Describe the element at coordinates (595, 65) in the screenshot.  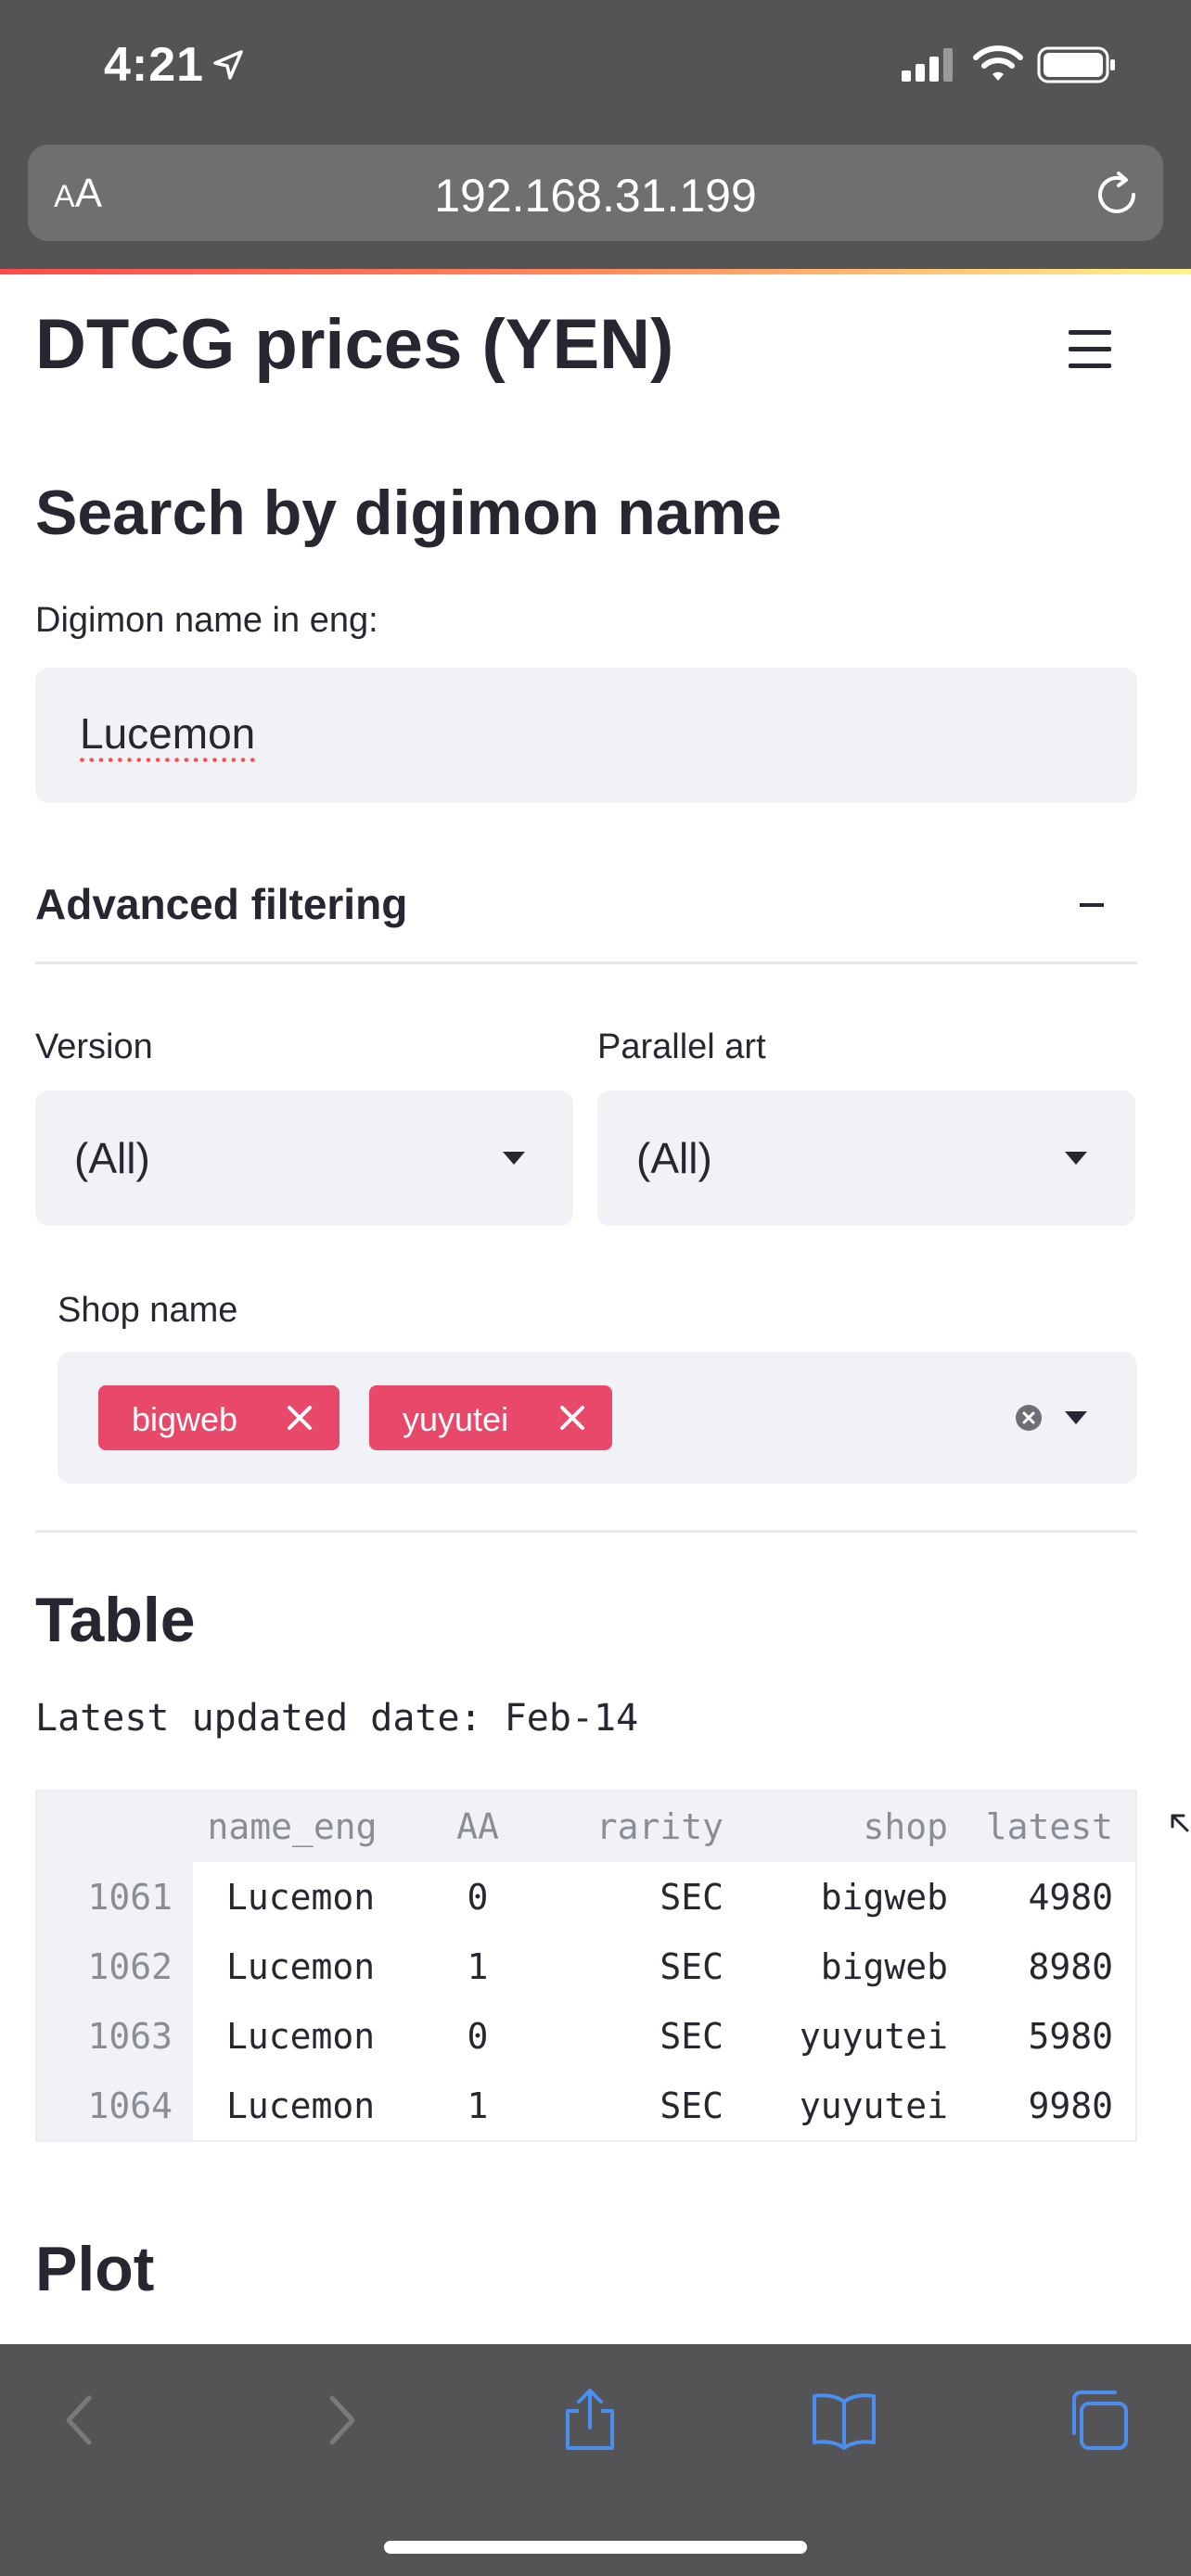
I see `status-bar: 4:21` at that location.